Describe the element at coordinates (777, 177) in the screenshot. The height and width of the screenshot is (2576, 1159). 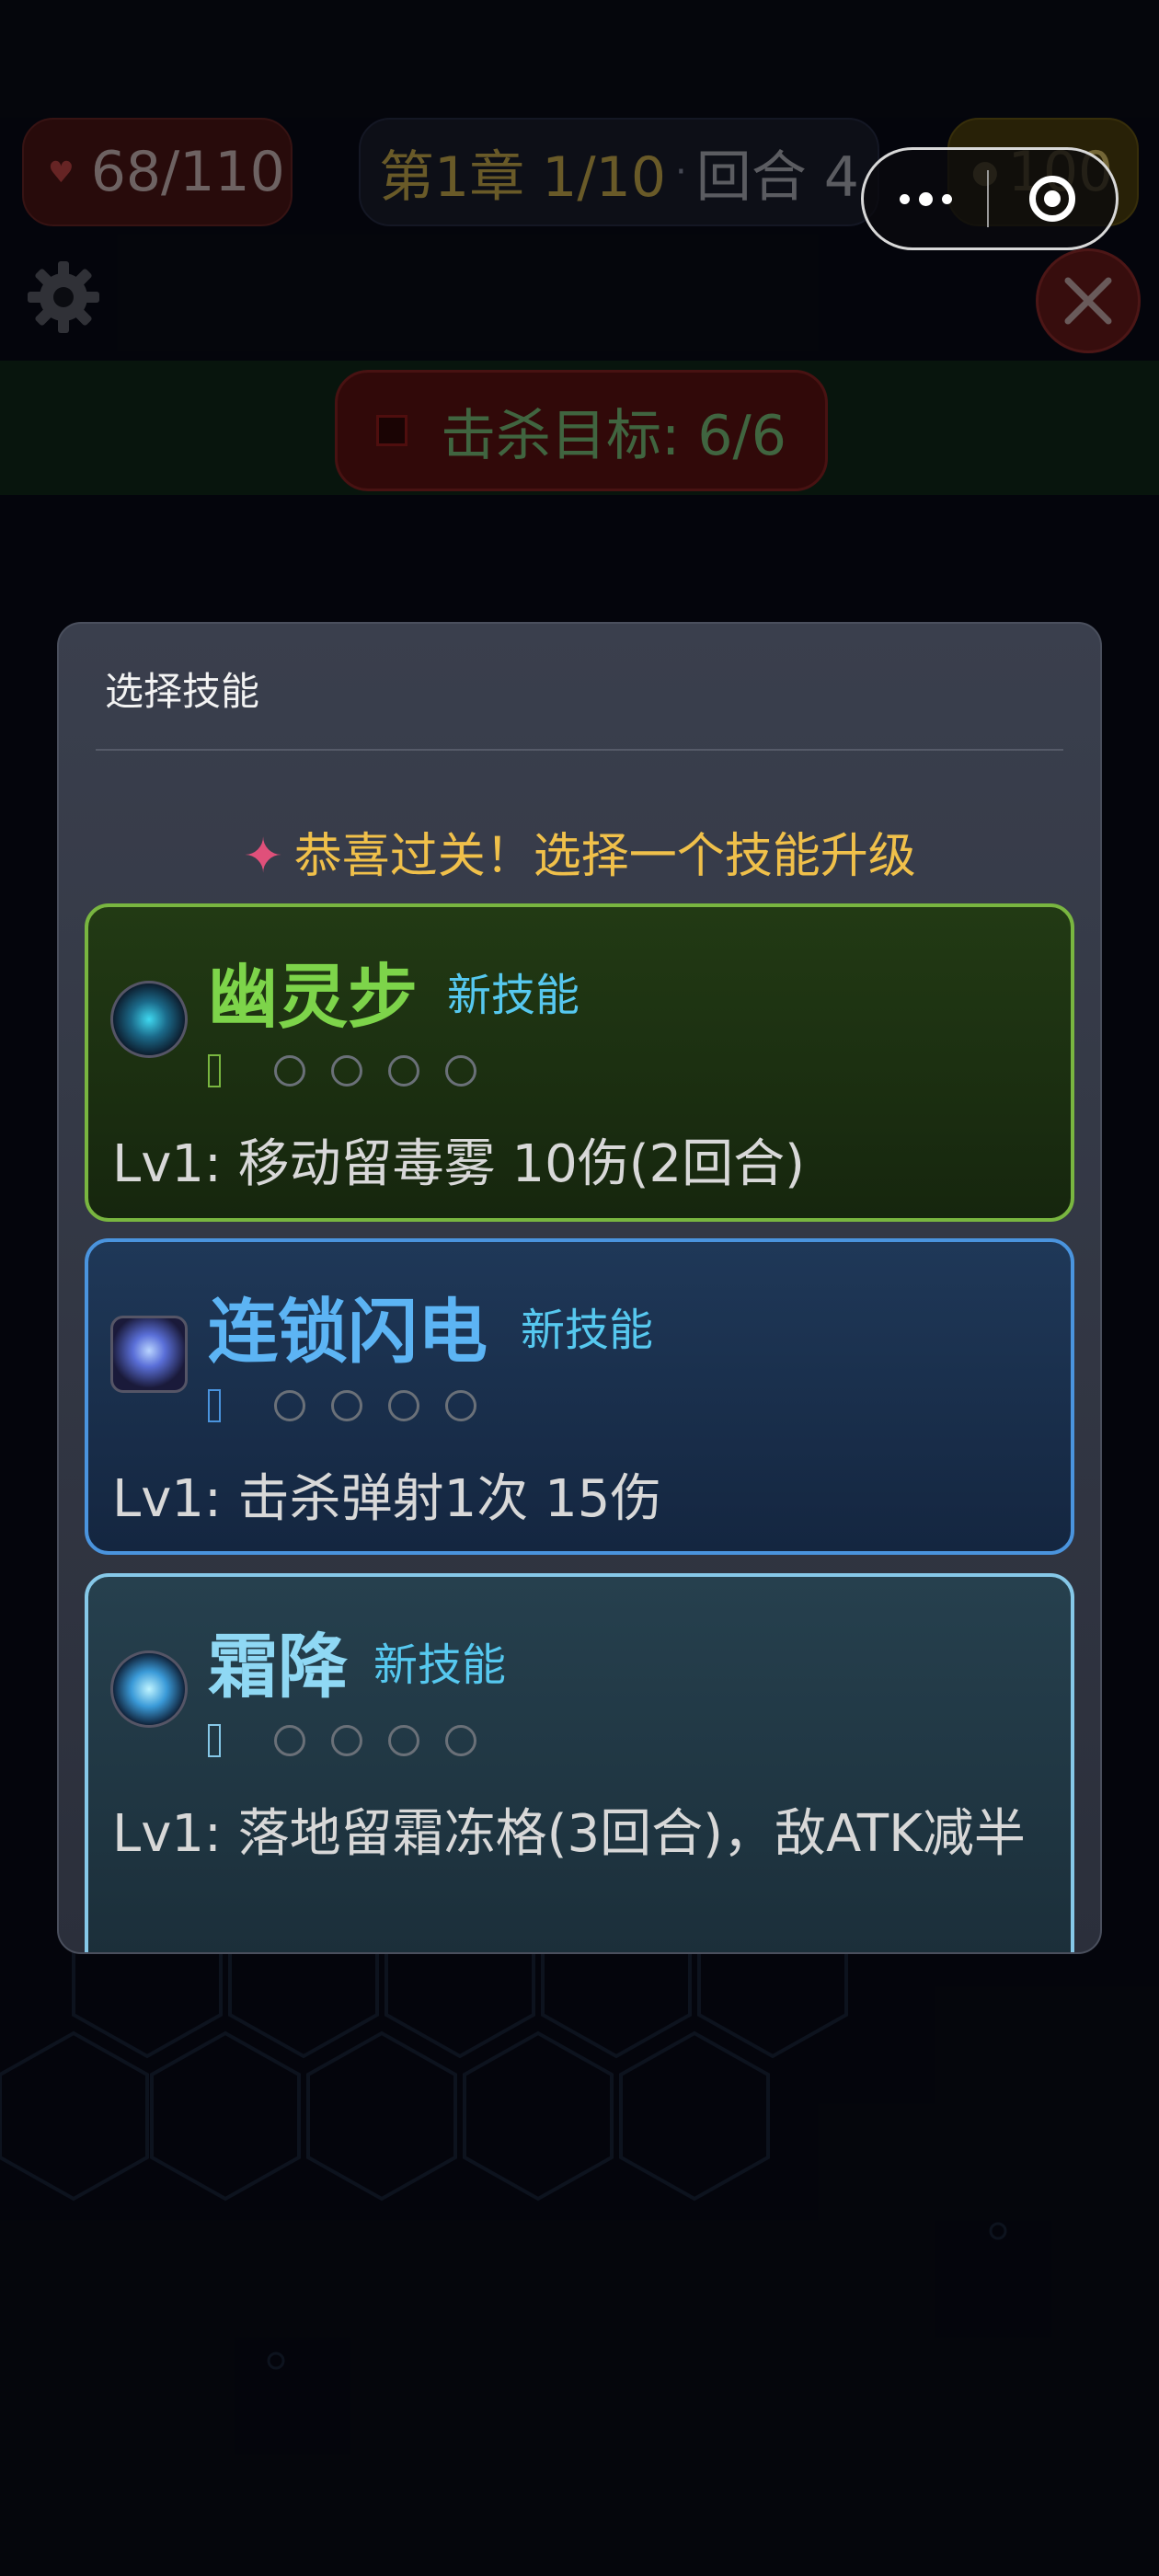
I see `round-counter: 回合 4` at that location.